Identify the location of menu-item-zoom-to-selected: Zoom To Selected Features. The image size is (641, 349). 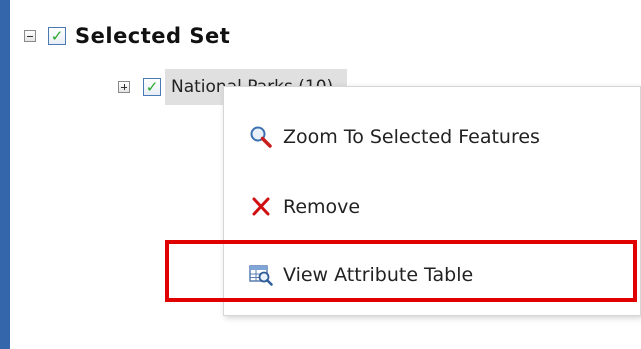
(432, 137).